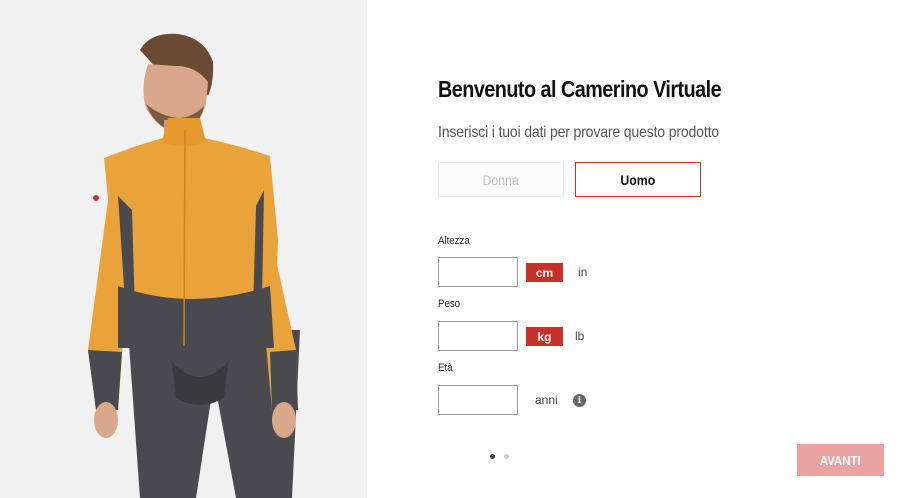 This screenshot has width=908, height=498. Describe the element at coordinates (478, 336) in the screenshot. I see `weight-input` at that location.